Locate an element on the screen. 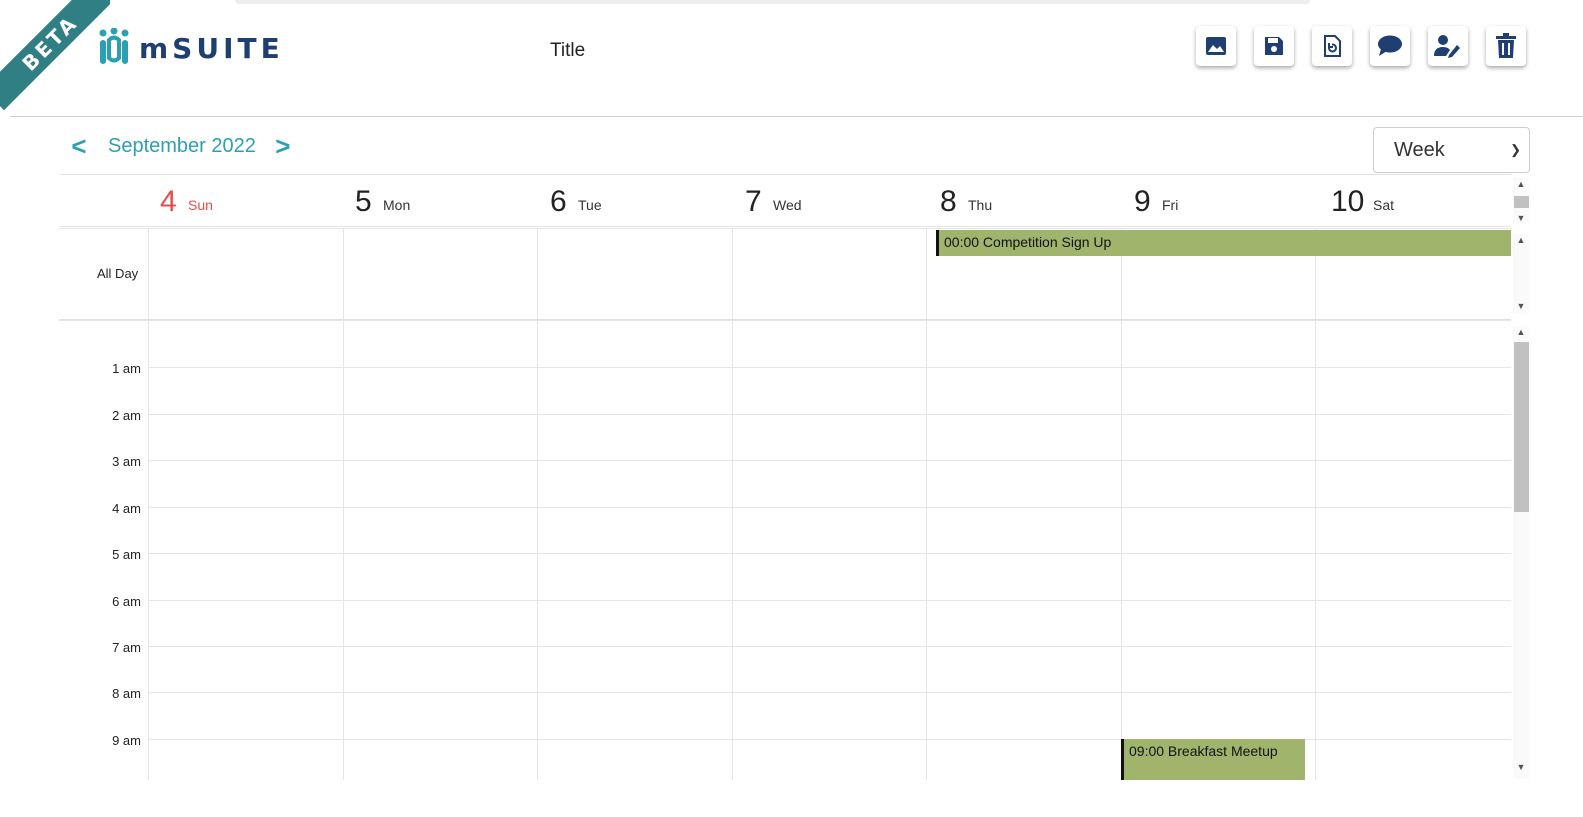 Image resolution: width=1583 pixels, height=817 pixels. prev-month-button: < is located at coordinates (79, 146).